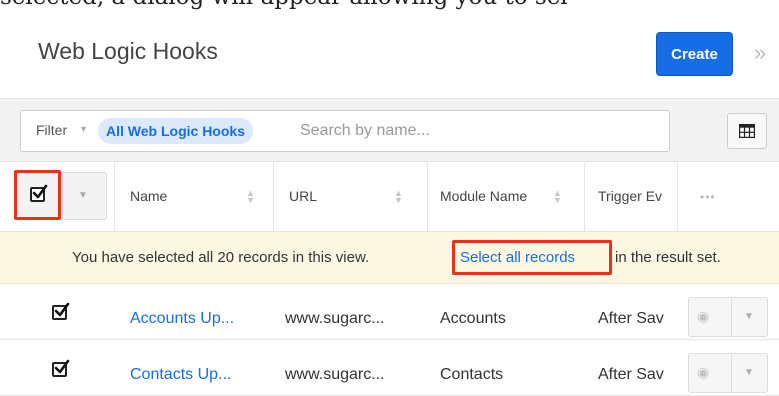 The image size is (779, 396). Describe the element at coordinates (708, 197) in the screenshot. I see `column-actions-menu: •••` at that location.